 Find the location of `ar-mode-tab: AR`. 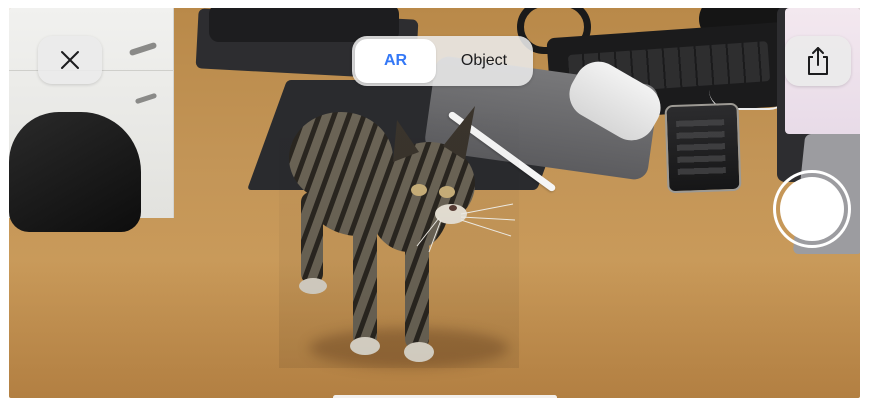

ar-mode-tab: AR is located at coordinates (395, 61).